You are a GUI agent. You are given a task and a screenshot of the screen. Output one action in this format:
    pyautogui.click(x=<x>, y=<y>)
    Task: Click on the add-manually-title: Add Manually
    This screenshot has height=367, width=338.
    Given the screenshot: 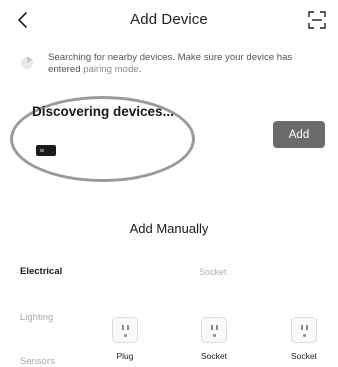 What is the action you would take?
    pyautogui.click(x=169, y=228)
    